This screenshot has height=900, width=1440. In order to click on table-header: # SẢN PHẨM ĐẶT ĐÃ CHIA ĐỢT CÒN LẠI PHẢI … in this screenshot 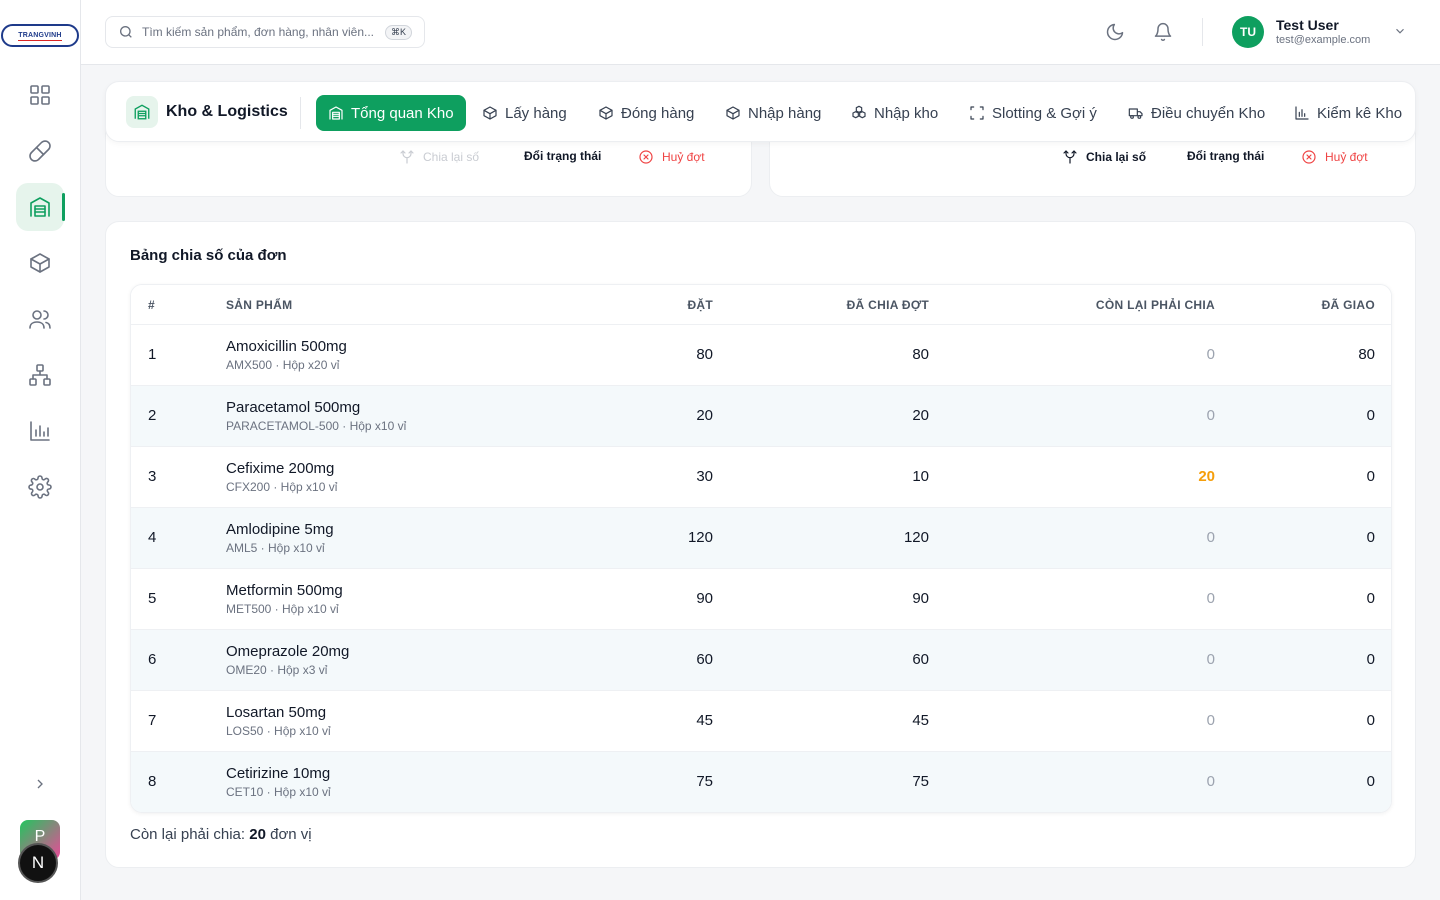, I will do `click(761, 305)`.